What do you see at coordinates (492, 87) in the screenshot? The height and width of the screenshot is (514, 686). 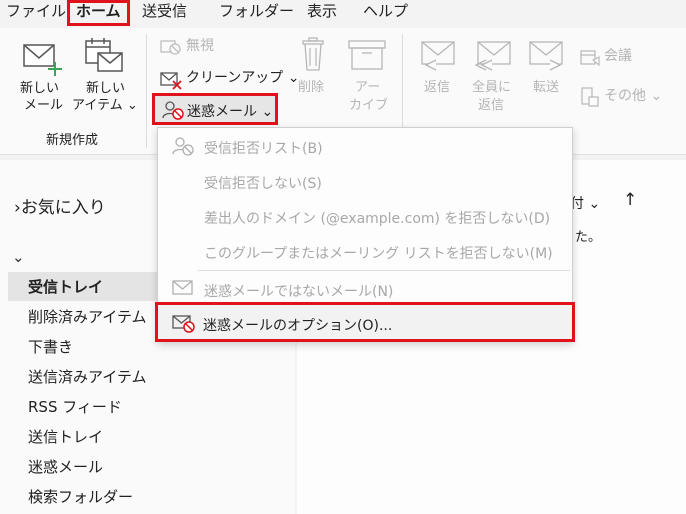 I see `reply-all-label-1: 全員に` at bounding box center [492, 87].